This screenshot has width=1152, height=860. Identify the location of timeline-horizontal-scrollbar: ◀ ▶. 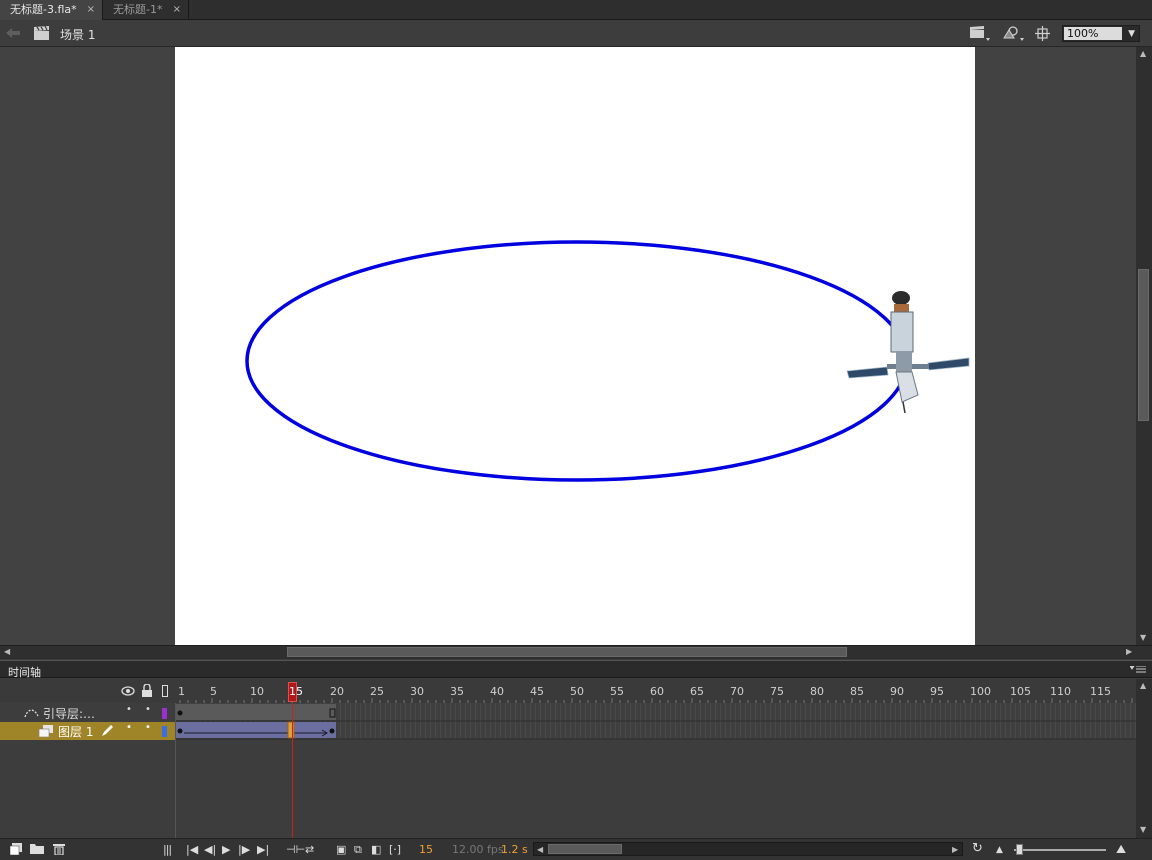
(748, 849).